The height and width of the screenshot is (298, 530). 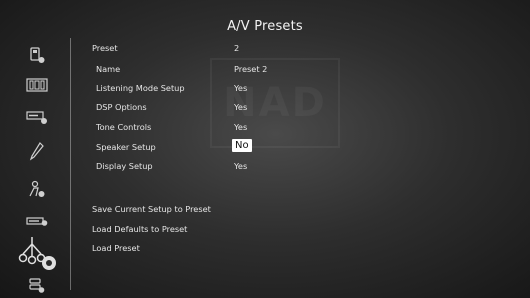 What do you see at coordinates (37, 285) in the screenshot?
I see `system-icon` at bounding box center [37, 285].